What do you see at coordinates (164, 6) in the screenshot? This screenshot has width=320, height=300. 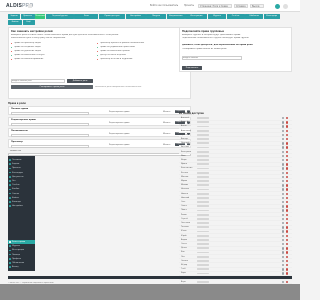 I see `login-as-user-link: Войти как пользователь` at bounding box center [164, 6].